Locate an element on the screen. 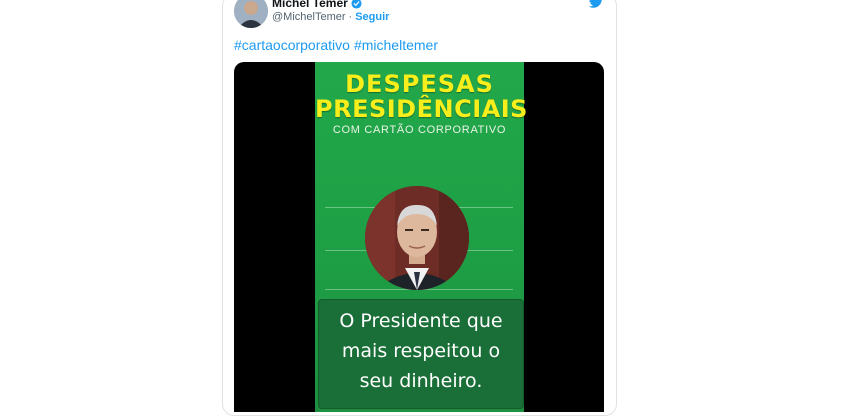 This screenshot has height=416, width=860. author-handle: @MichelTemer is located at coordinates (309, 17).